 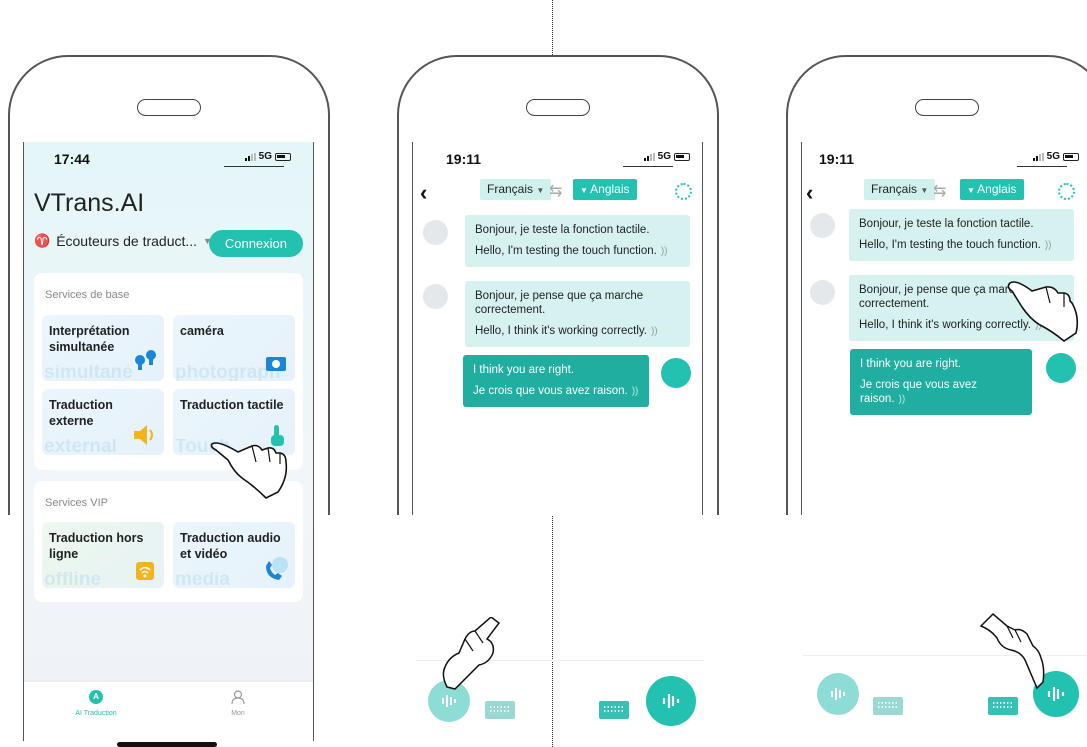 What do you see at coordinates (238, 703) in the screenshot?
I see `nav-mine: Mon` at bounding box center [238, 703].